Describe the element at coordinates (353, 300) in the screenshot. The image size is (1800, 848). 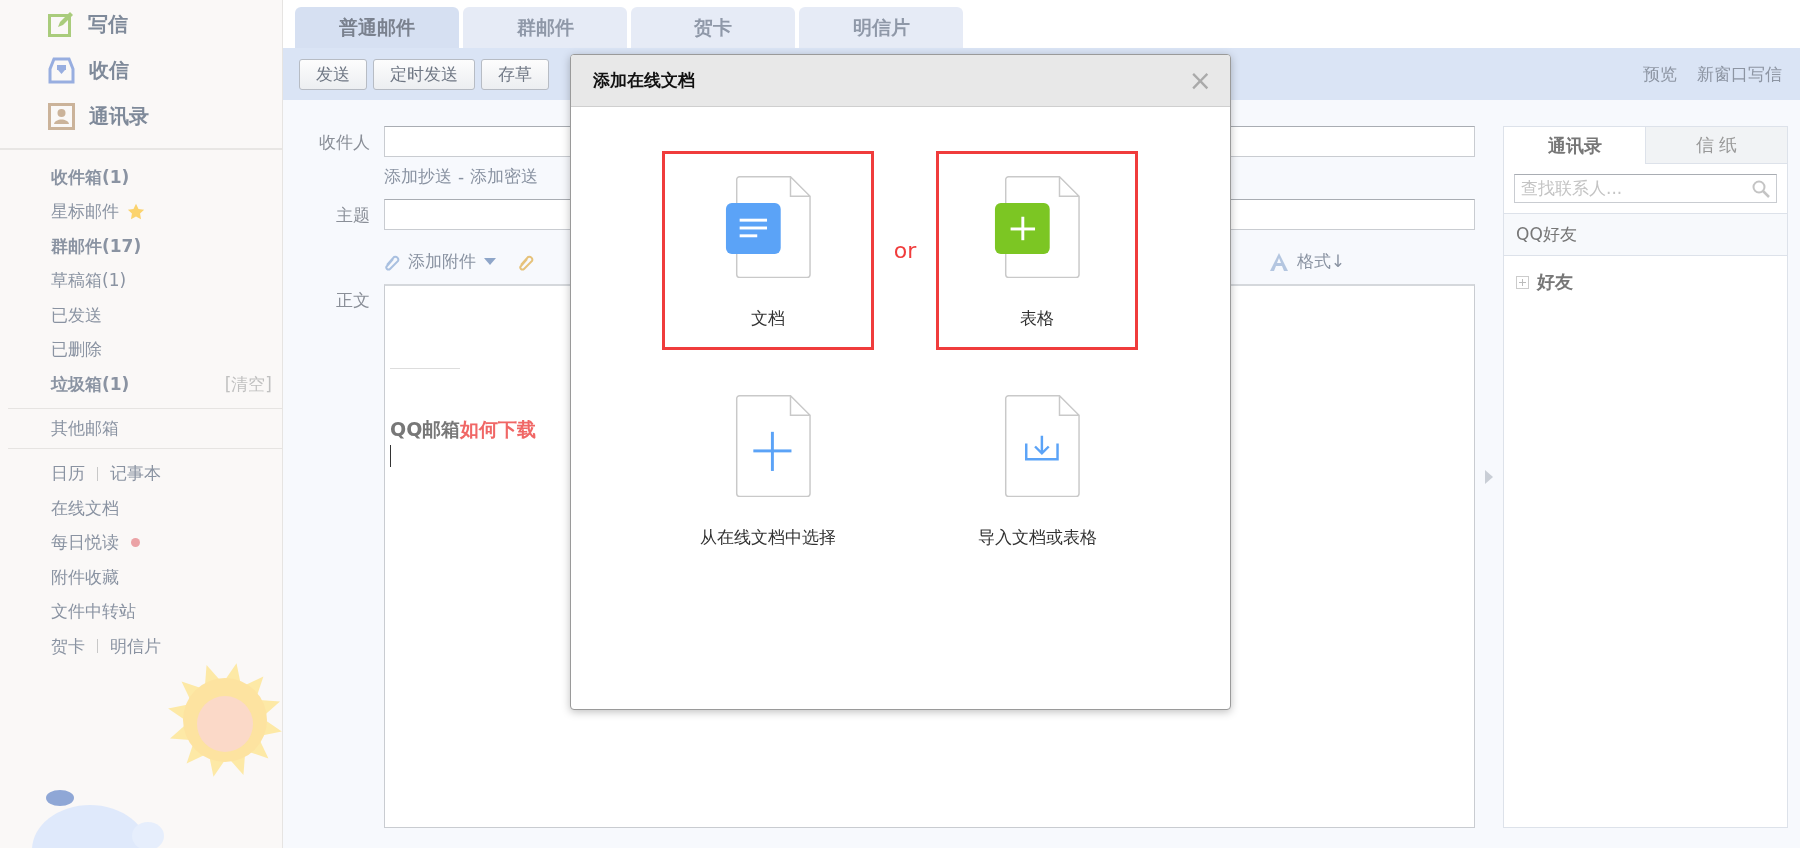
I see `field-label: 正文` at that location.